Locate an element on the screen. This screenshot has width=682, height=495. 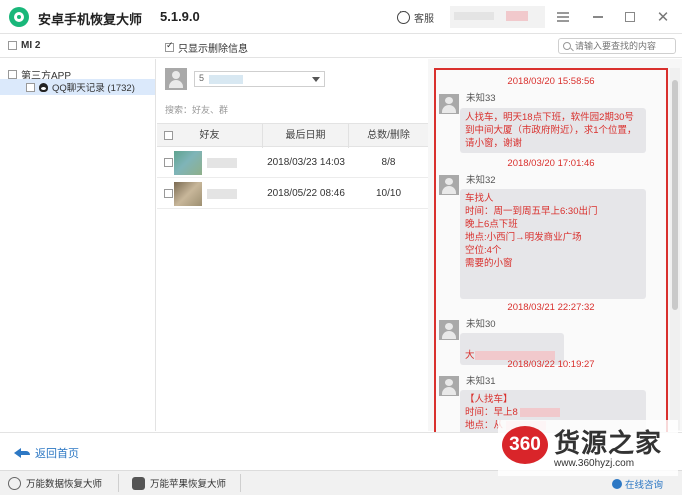
sender-name: 未知30 is located at coordinates (481, 324).